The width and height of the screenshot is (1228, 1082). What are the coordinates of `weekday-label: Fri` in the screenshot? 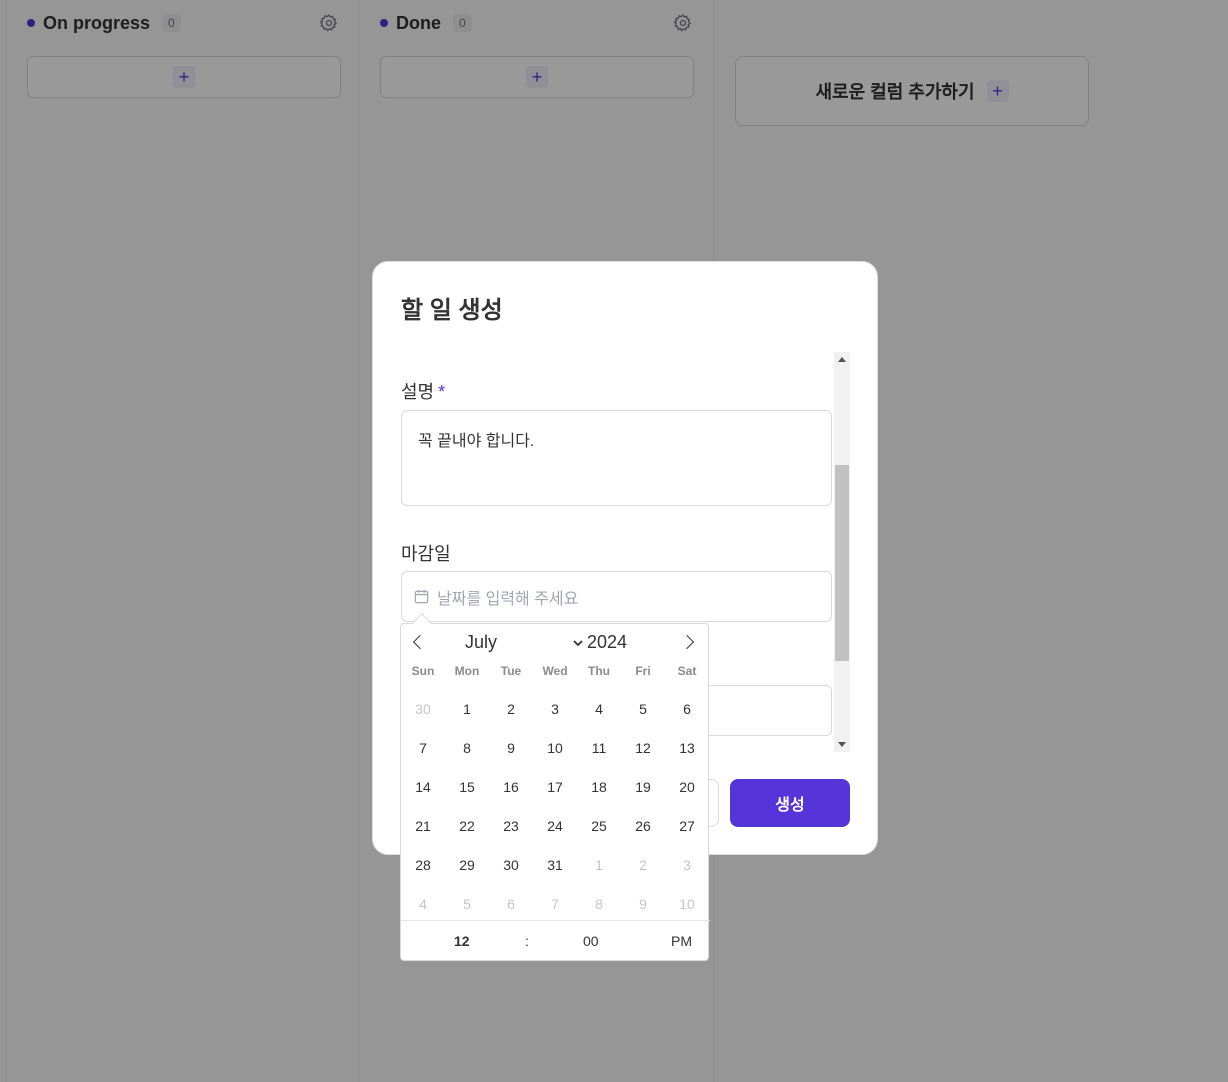 It's located at (643, 671).